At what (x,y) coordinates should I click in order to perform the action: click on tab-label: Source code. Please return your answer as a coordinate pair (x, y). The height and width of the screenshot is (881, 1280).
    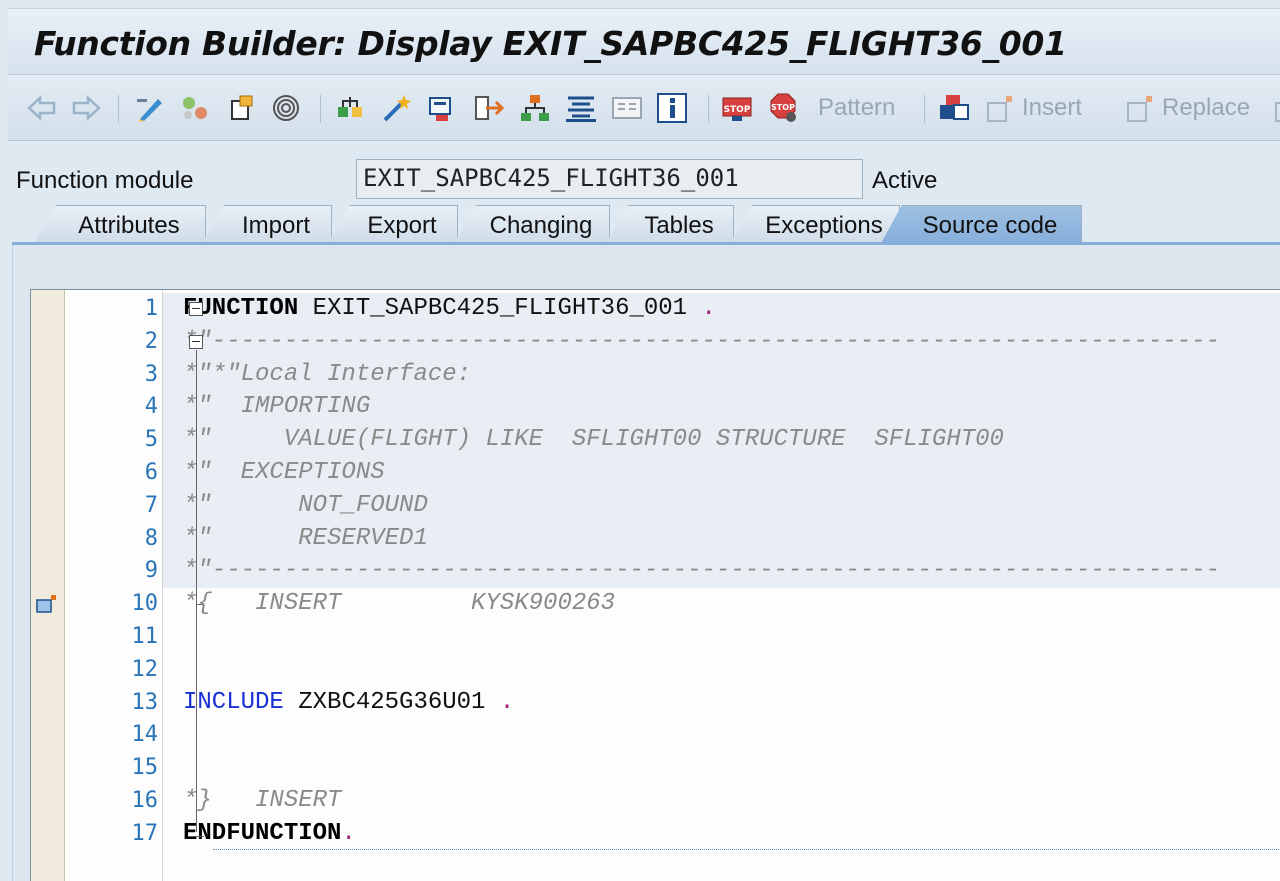
    Looking at the image, I should click on (990, 225).